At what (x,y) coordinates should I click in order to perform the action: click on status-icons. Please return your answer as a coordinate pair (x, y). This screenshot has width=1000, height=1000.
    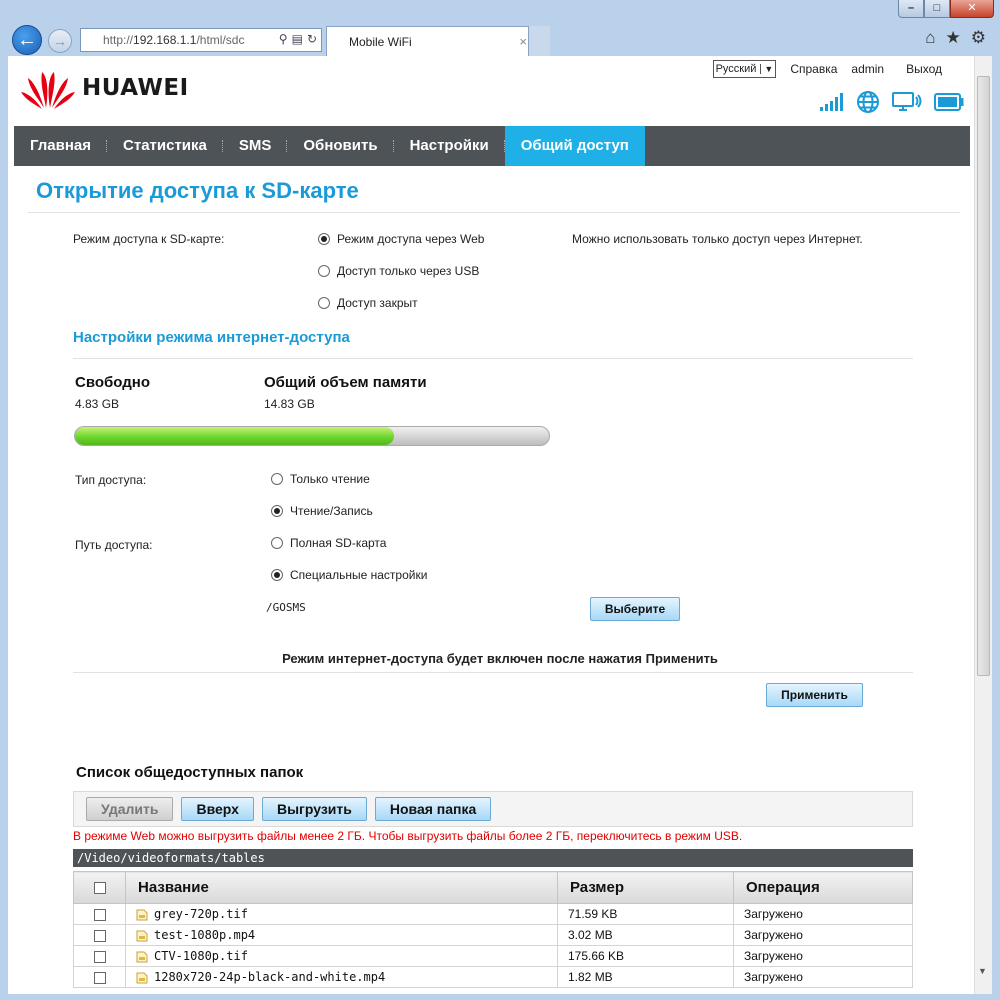
    Looking at the image, I should click on (892, 102).